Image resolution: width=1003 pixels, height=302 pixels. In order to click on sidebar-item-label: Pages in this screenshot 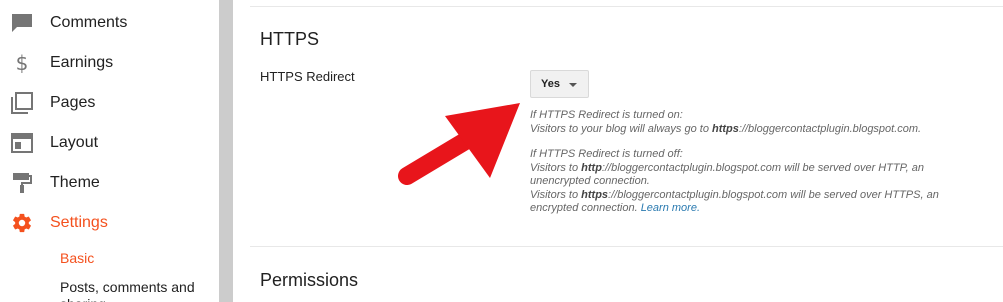, I will do `click(73, 102)`.